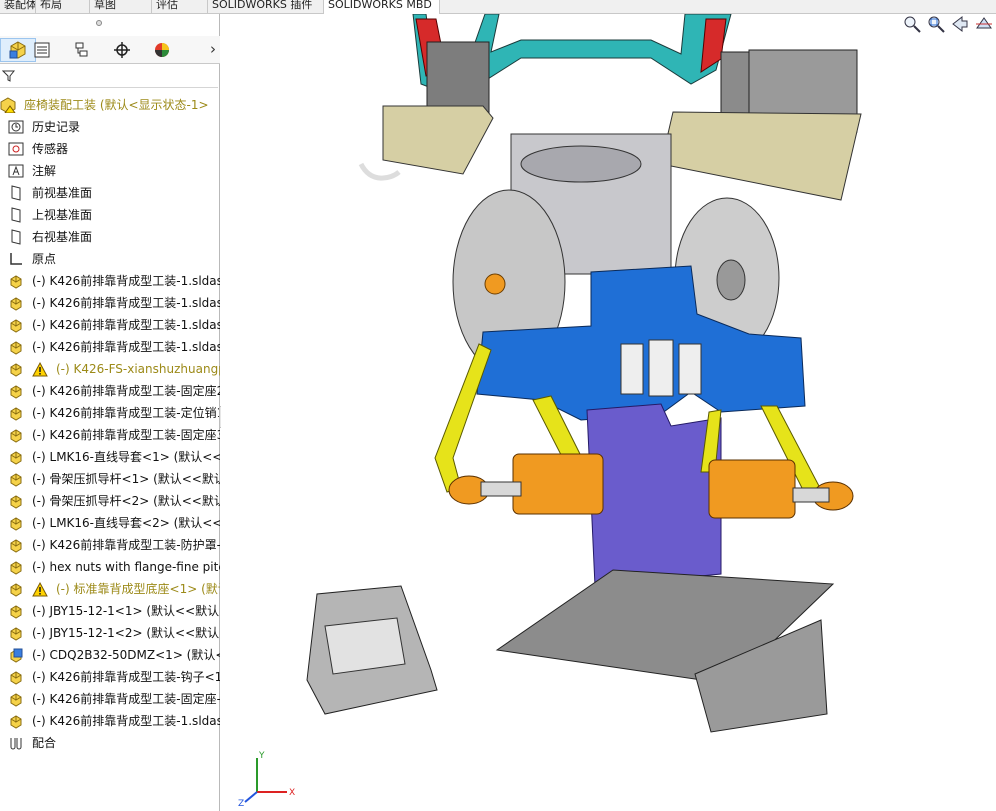 The image size is (996, 811). Describe the element at coordinates (661, 368) in the screenshot. I see `valve-mid` at that location.